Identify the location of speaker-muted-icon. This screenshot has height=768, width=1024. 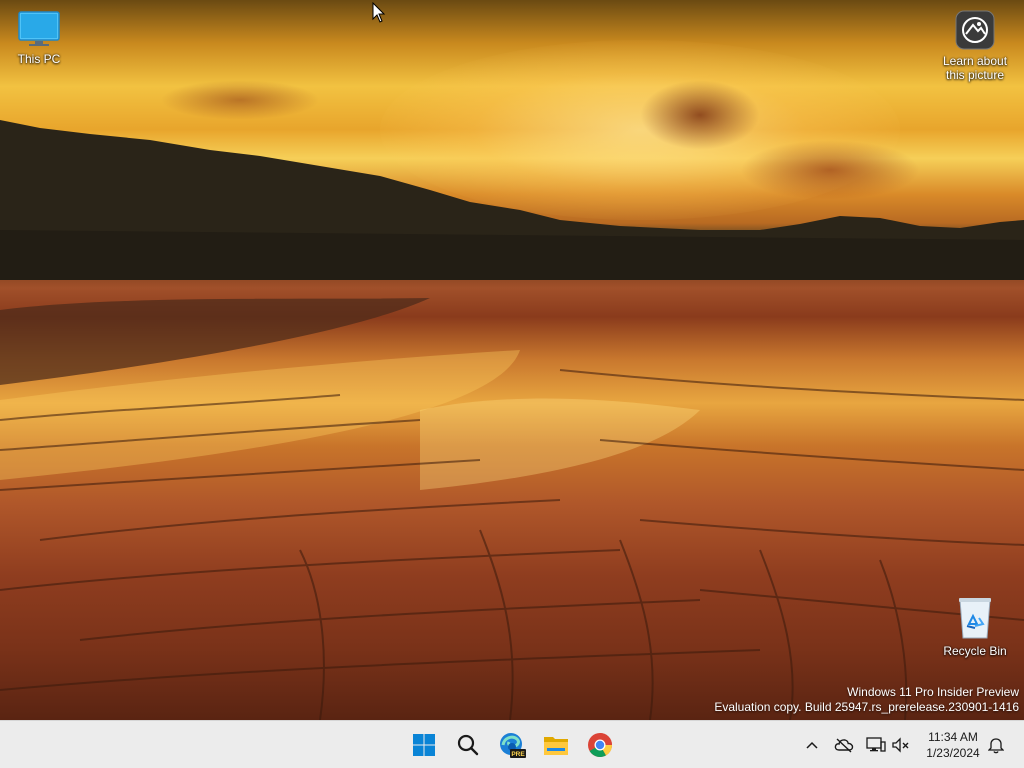
(900, 745).